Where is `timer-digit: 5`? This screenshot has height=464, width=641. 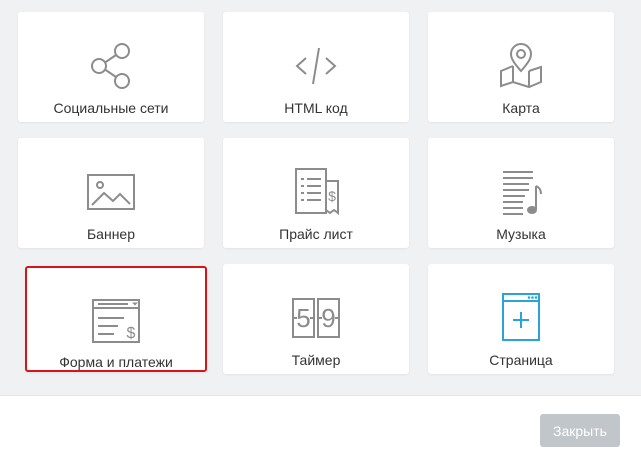
timer-digit: 5 is located at coordinates (303, 318).